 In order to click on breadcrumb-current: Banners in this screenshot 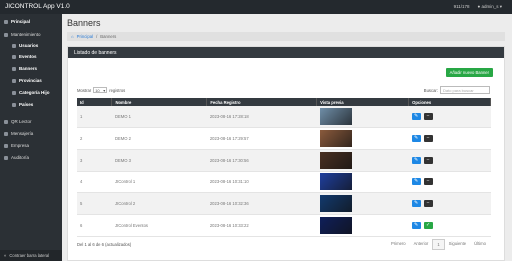, I will do `click(108, 36)`.